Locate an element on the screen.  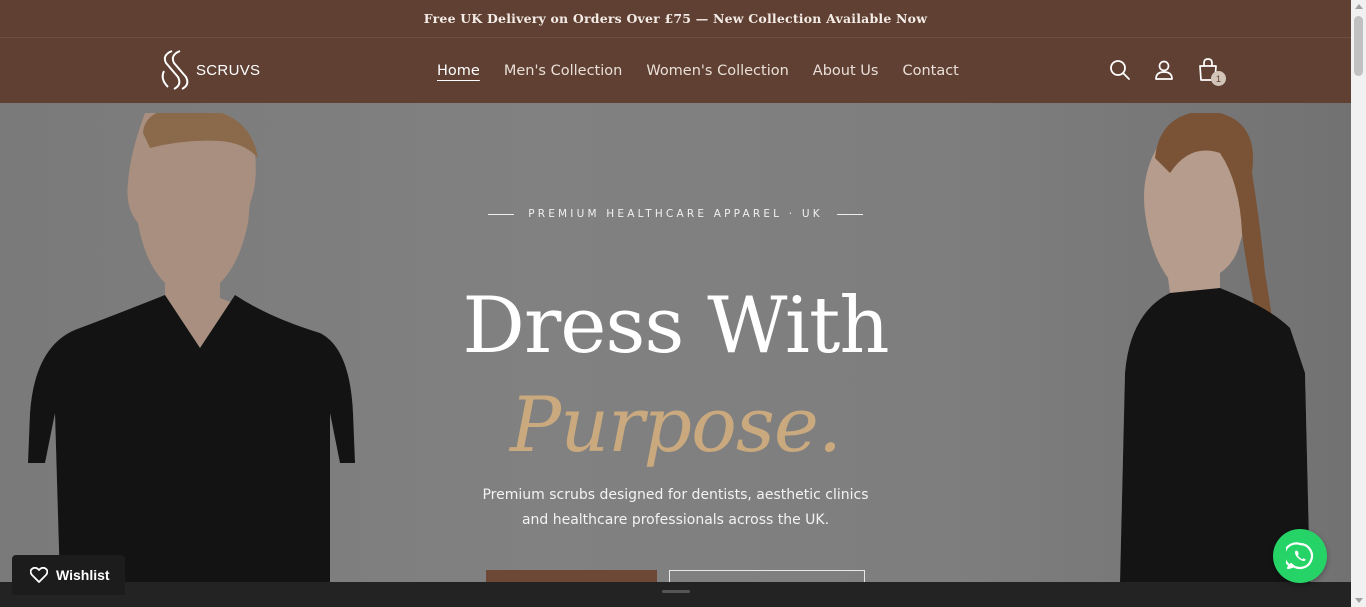
heart-icon is located at coordinates (39, 575).